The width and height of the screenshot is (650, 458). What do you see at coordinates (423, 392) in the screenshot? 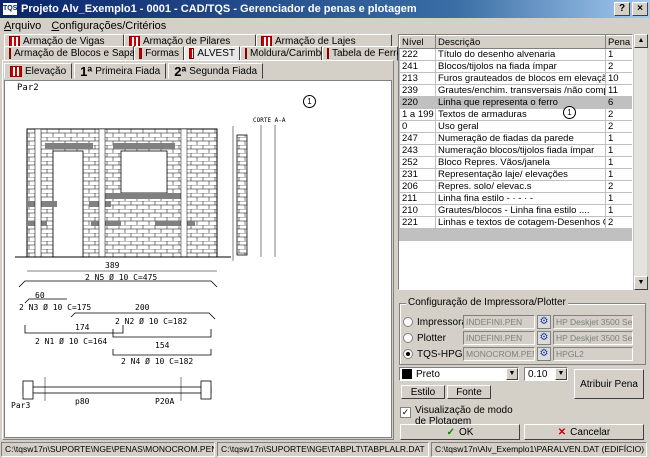
I see `style-button: Estilo` at bounding box center [423, 392].